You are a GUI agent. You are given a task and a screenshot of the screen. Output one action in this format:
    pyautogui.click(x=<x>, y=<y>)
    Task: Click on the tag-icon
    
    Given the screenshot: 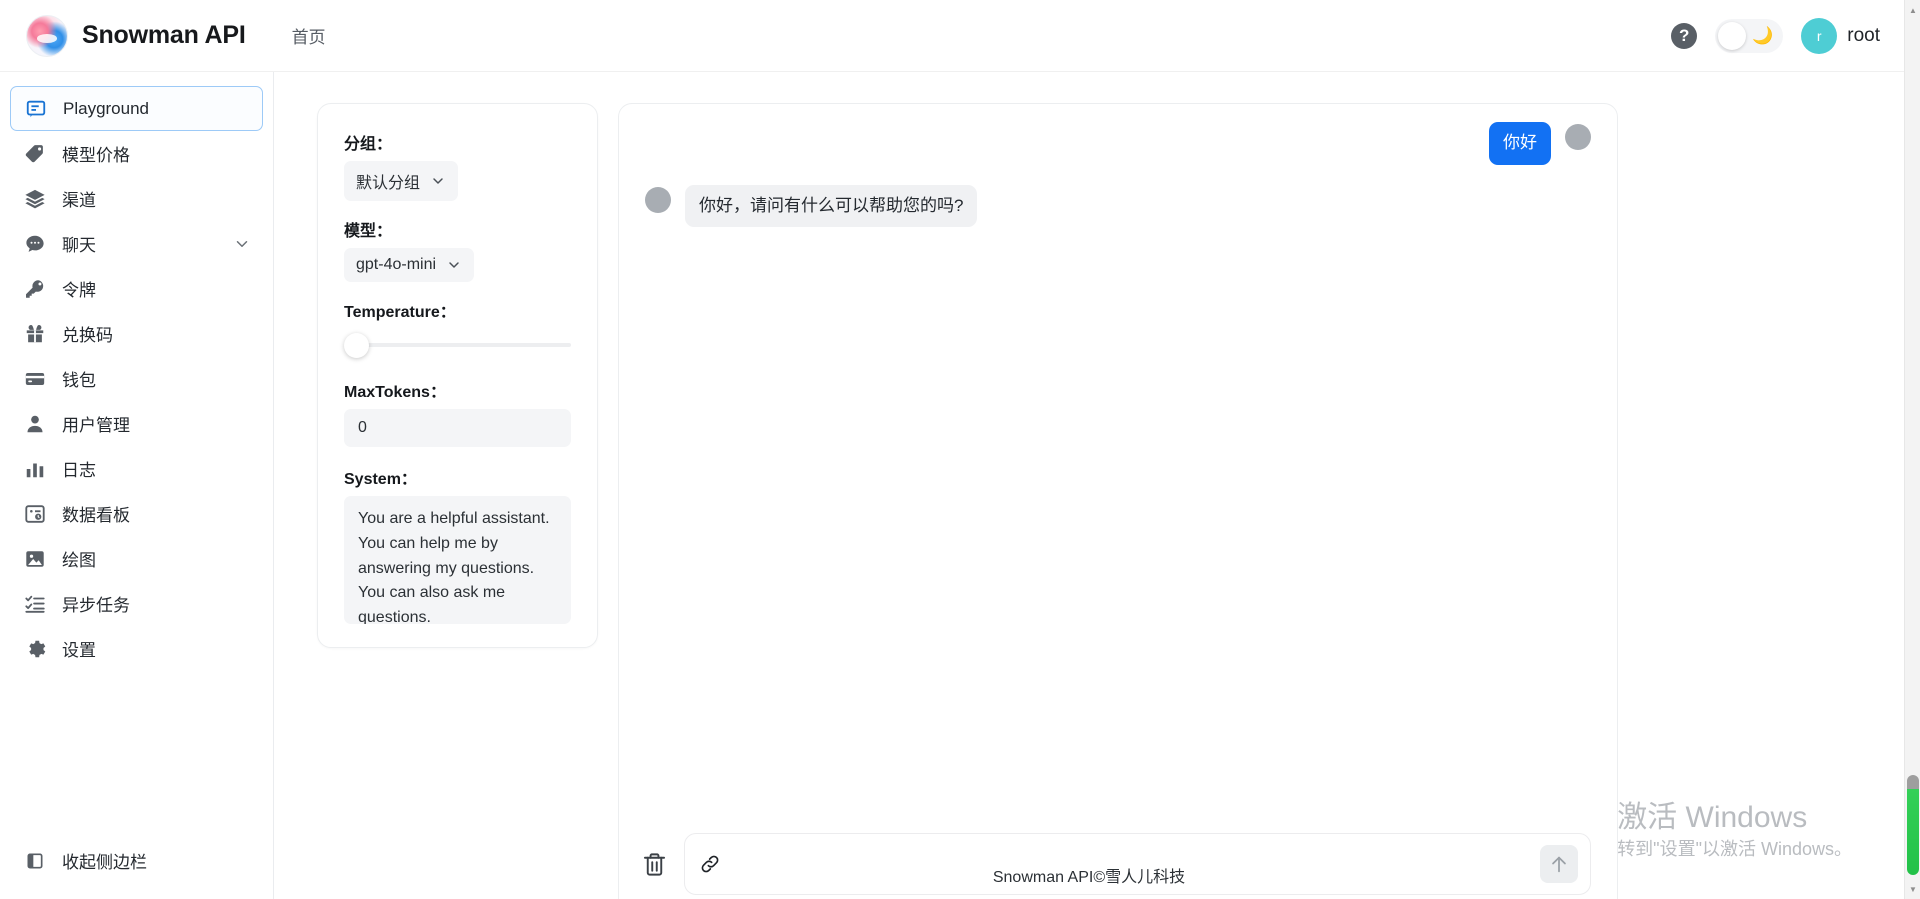 What is the action you would take?
    pyautogui.click(x=35, y=154)
    